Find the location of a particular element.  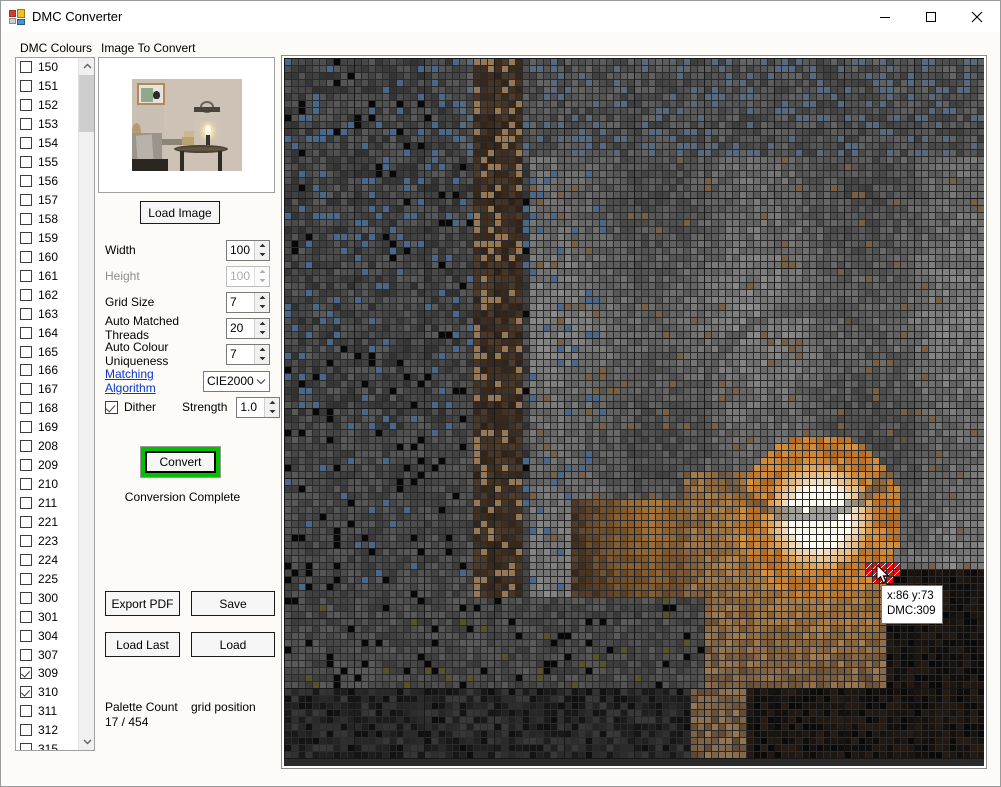

dmc-list-item: 312 is located at coordinates (47, 730).